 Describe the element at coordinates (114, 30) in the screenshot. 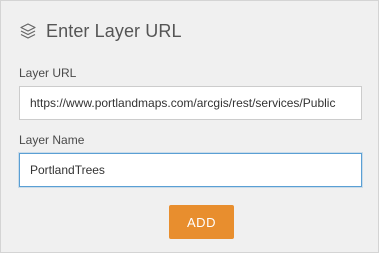

I see `panel-title: Enter Layer URL` at that location.